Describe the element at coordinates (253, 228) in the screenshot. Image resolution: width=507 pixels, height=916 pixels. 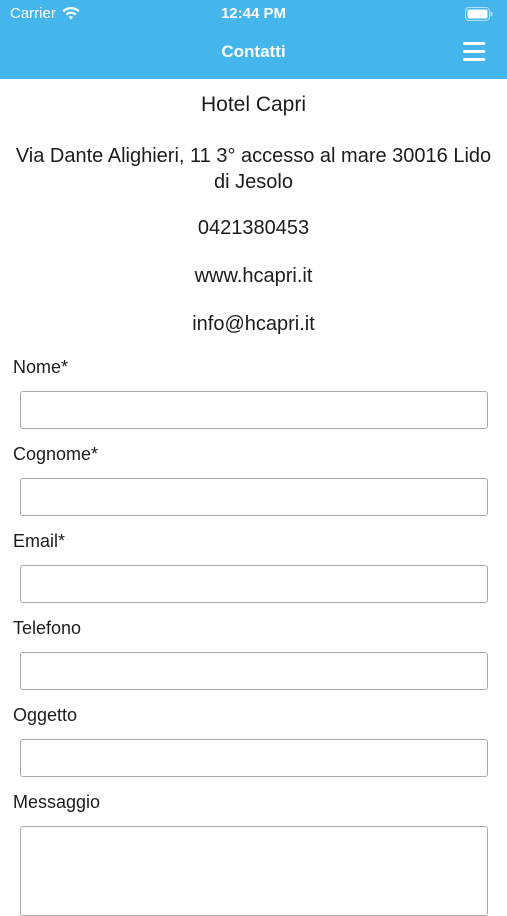
I see `hotel-phone: 0421380453` at that location.